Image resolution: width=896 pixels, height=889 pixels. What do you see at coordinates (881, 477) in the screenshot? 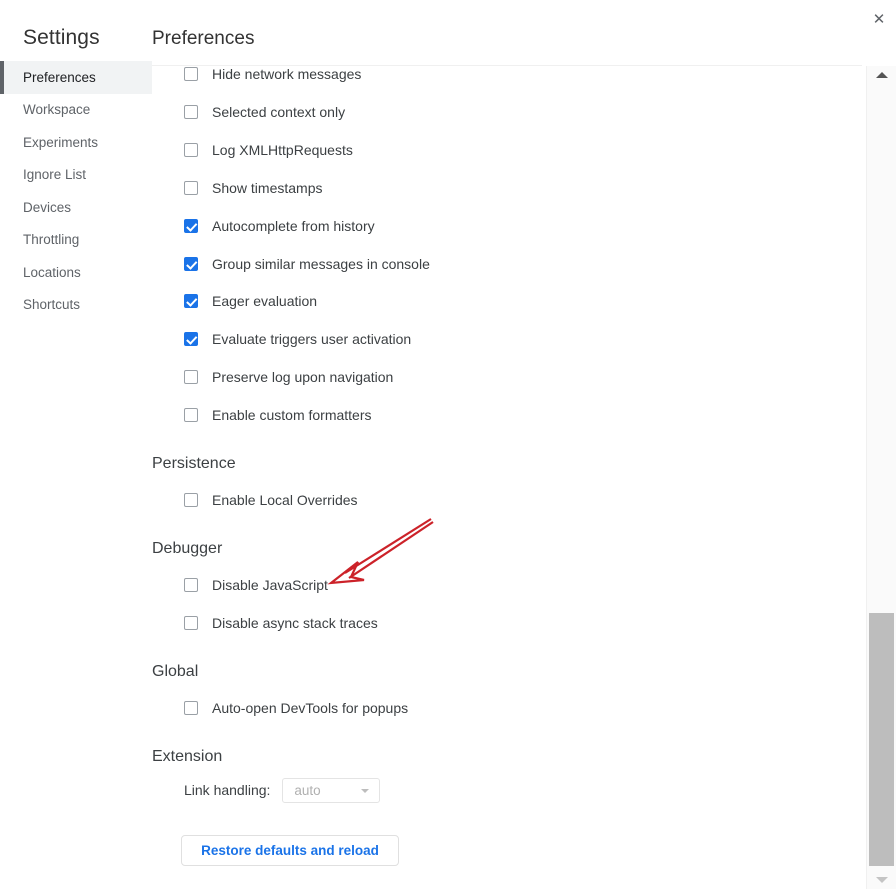
I see `vertical-scrollbar` at bounding box center [881, 477].